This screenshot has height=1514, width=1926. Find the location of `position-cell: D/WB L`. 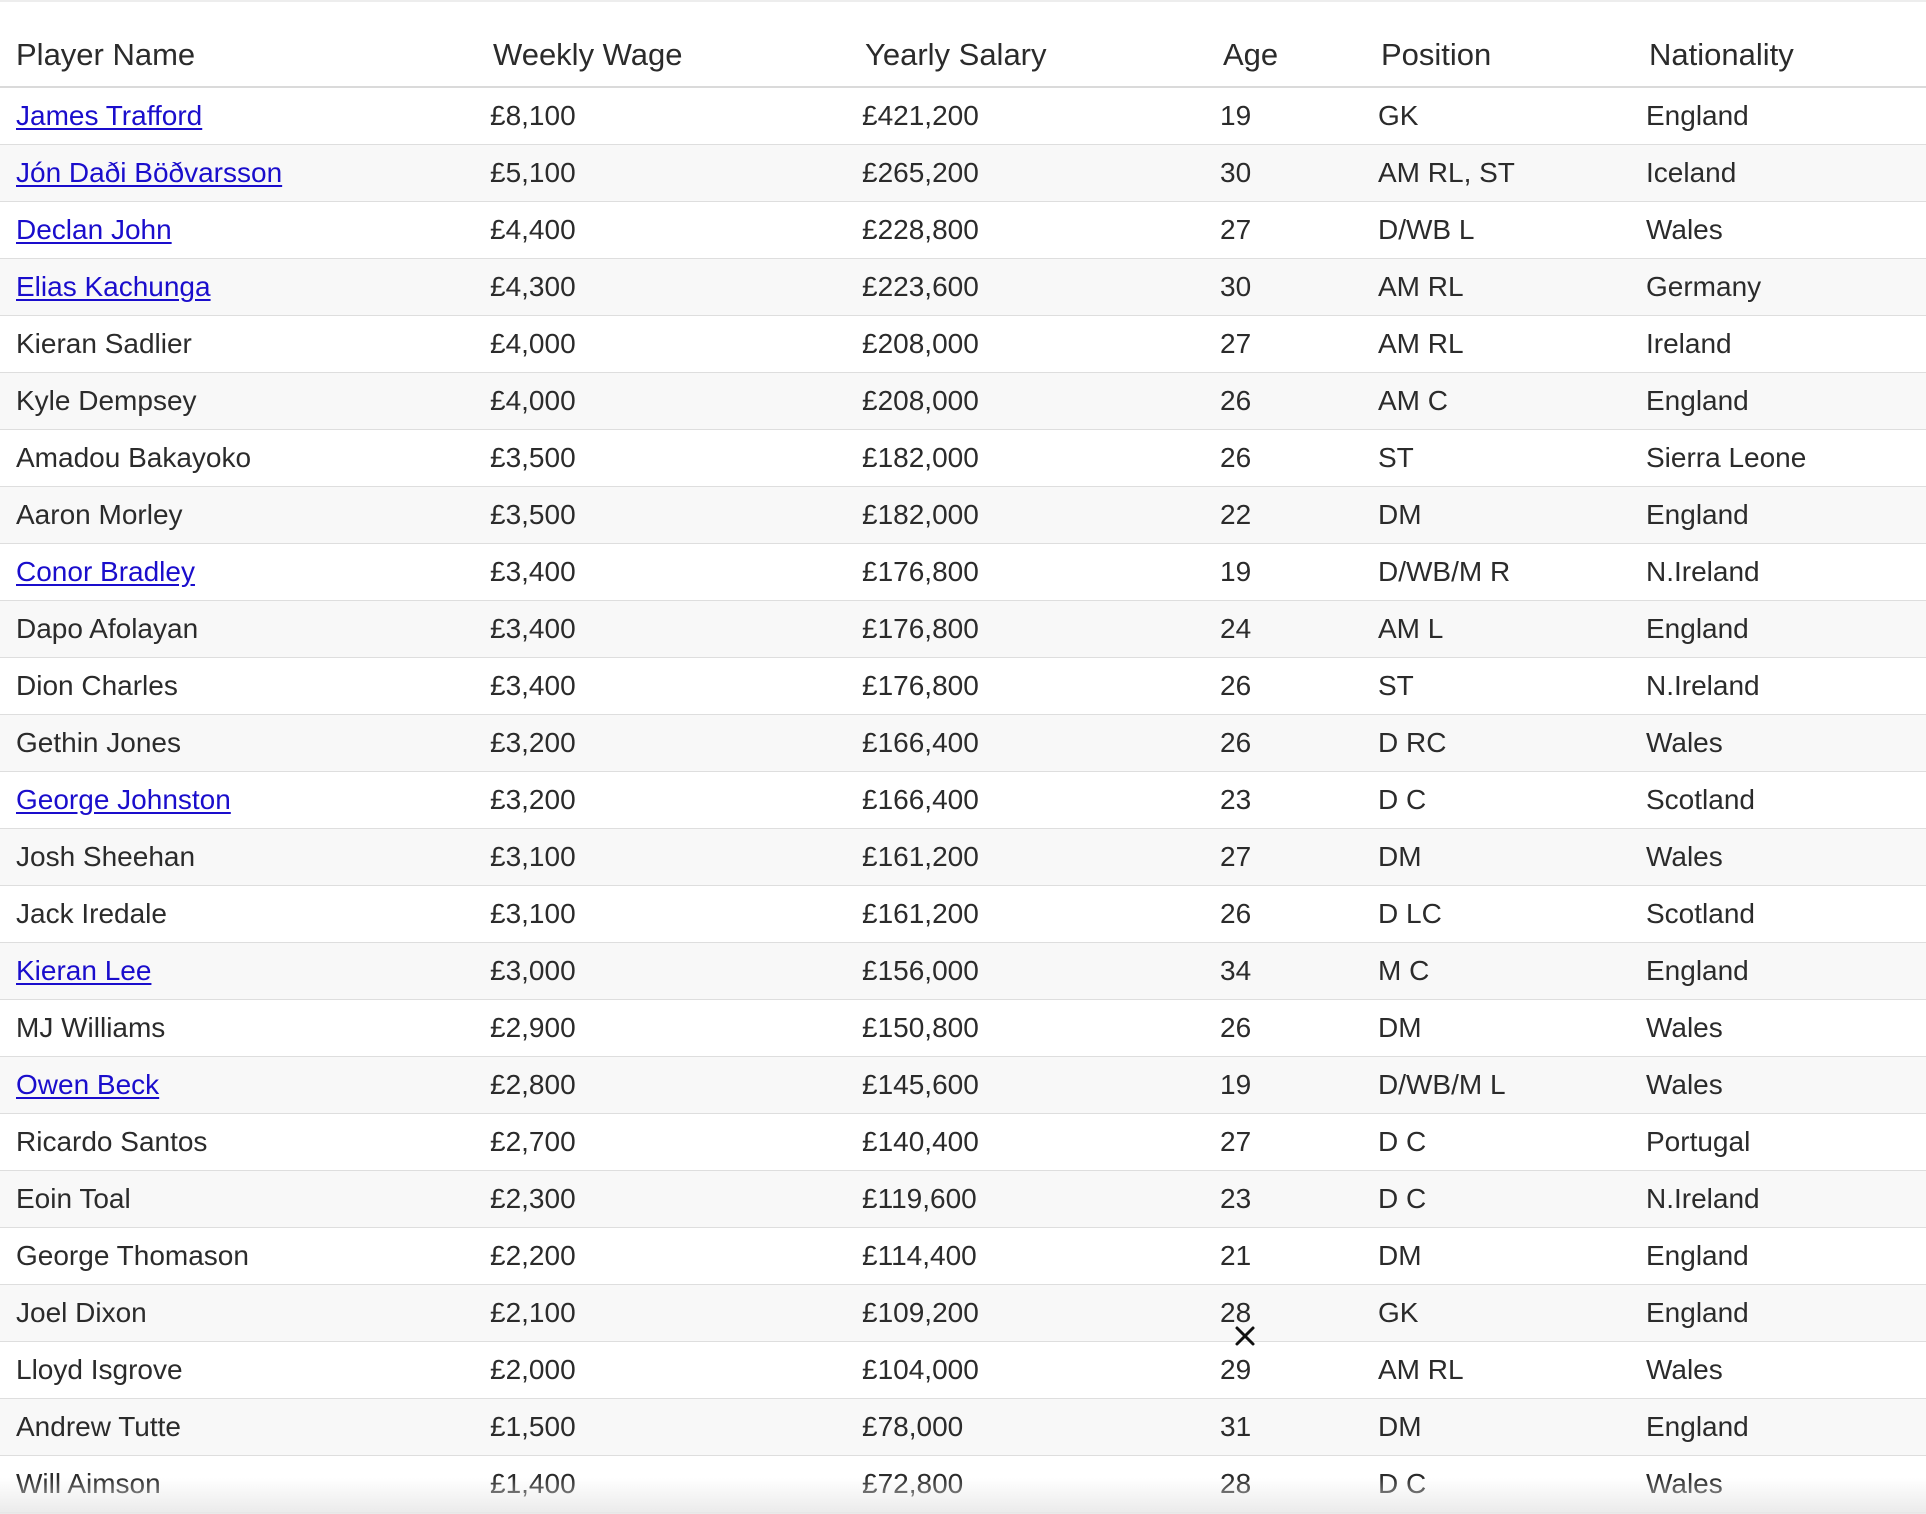

position-cell: D/WB L is located at coordinates (1510, 230).